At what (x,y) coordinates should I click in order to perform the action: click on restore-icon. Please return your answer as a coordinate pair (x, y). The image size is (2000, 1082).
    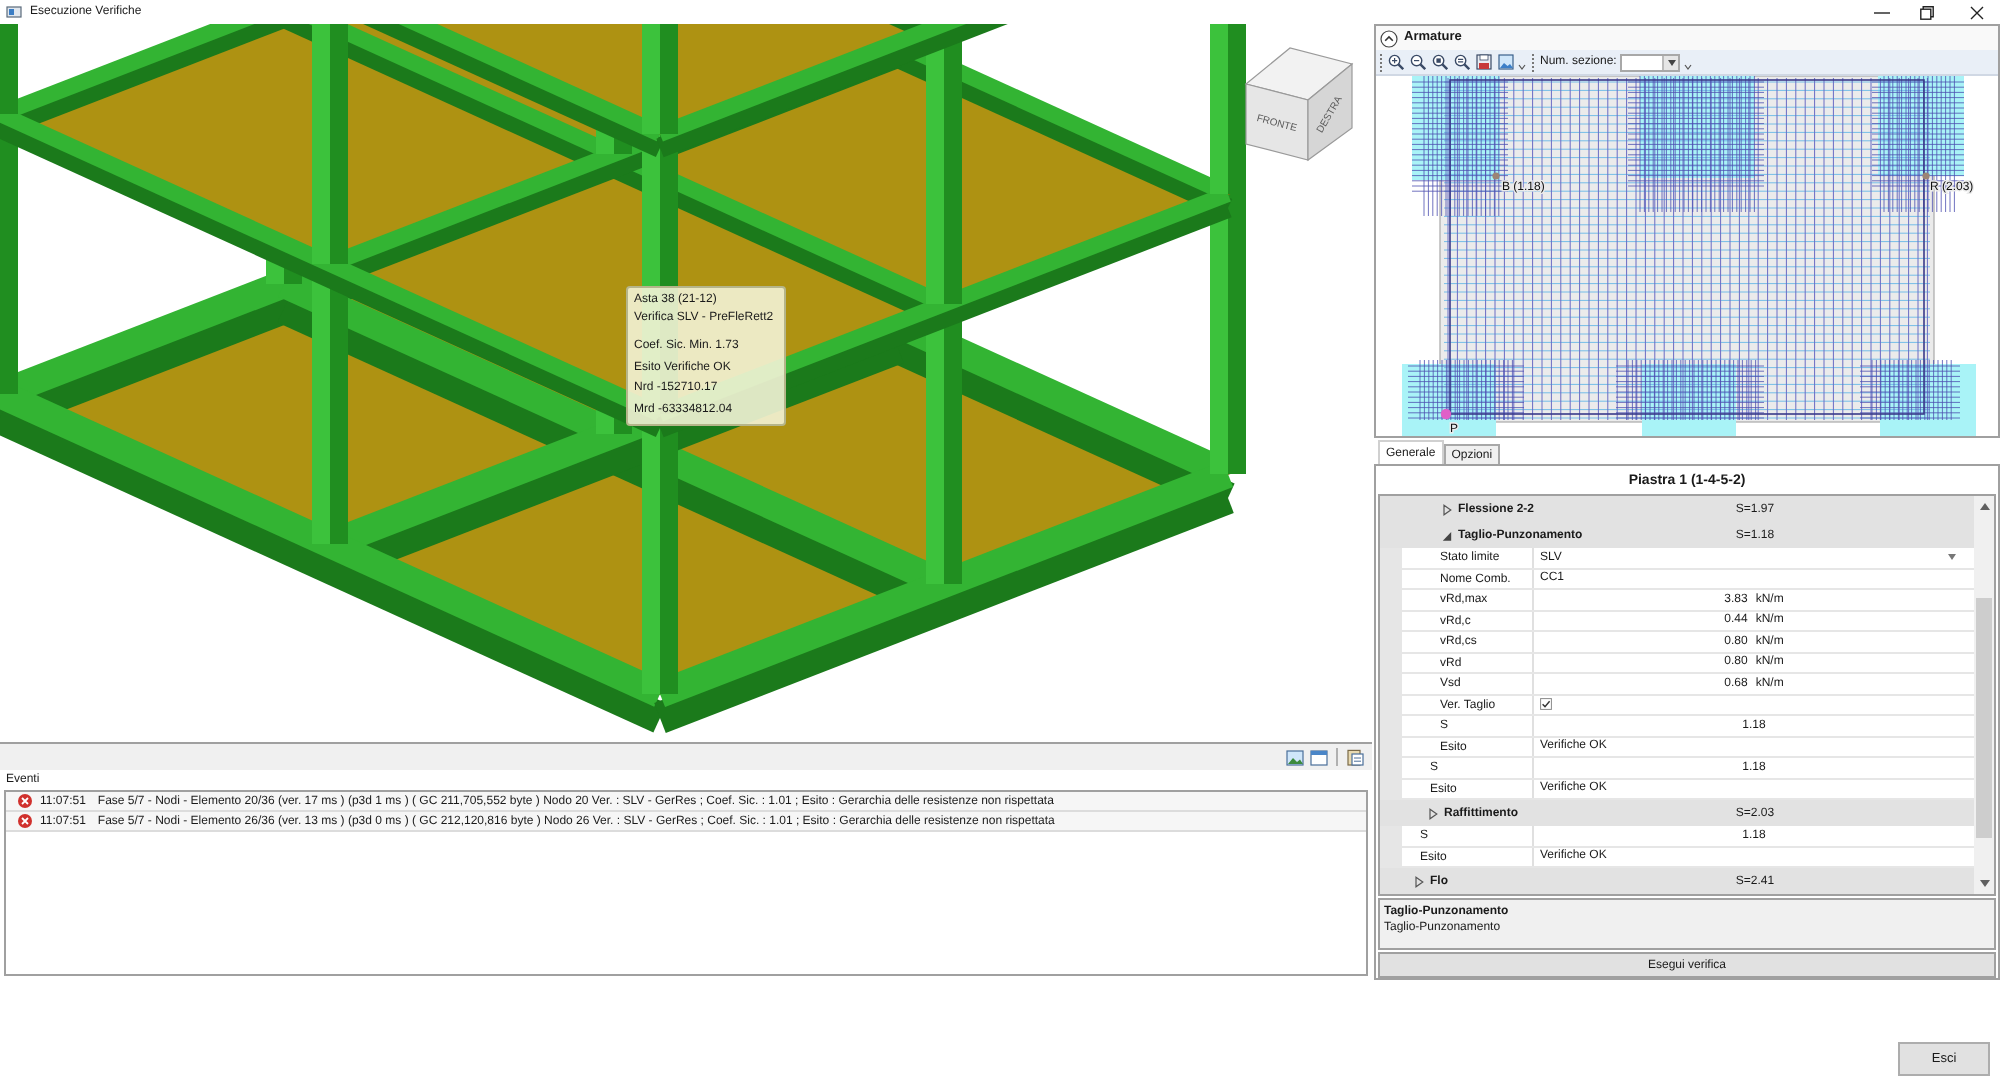
    Looking at the image, I should click on (1927, 12).